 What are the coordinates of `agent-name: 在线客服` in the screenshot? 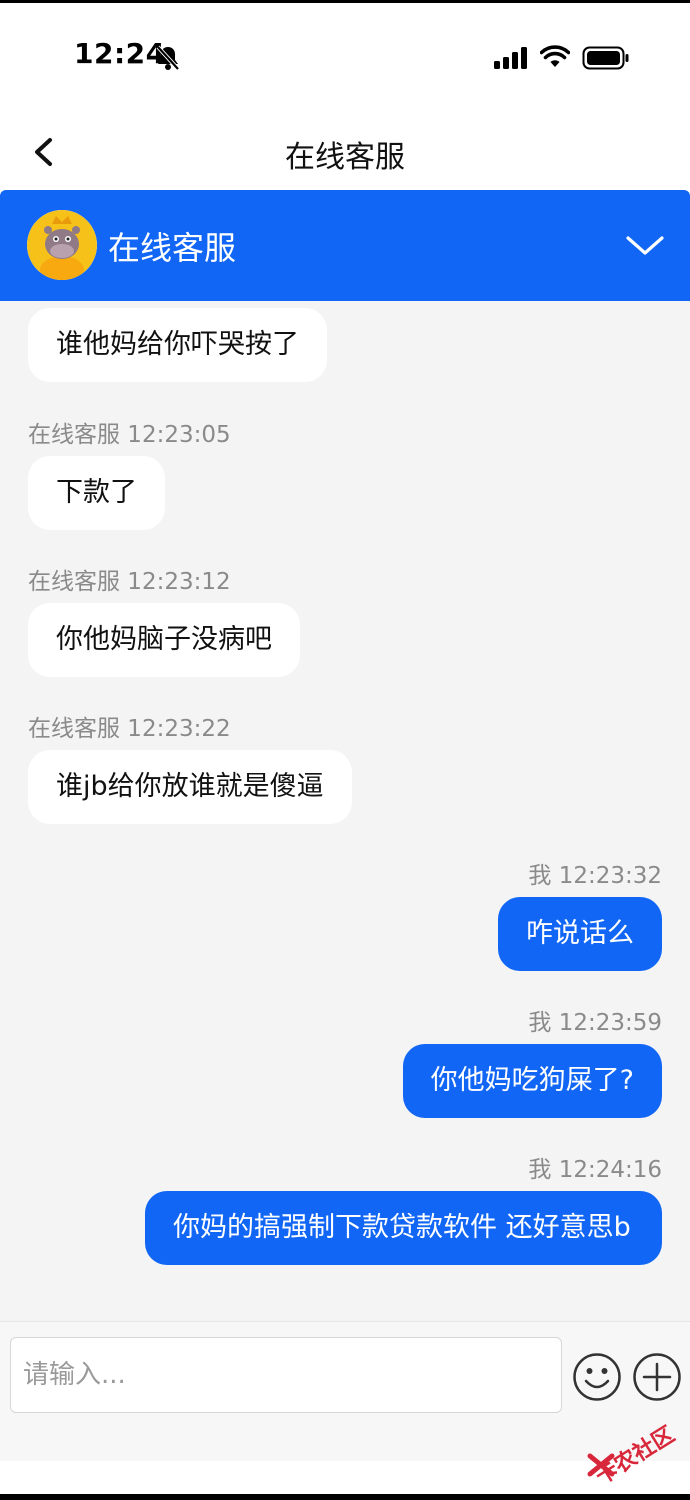 It's located at (172, 248).